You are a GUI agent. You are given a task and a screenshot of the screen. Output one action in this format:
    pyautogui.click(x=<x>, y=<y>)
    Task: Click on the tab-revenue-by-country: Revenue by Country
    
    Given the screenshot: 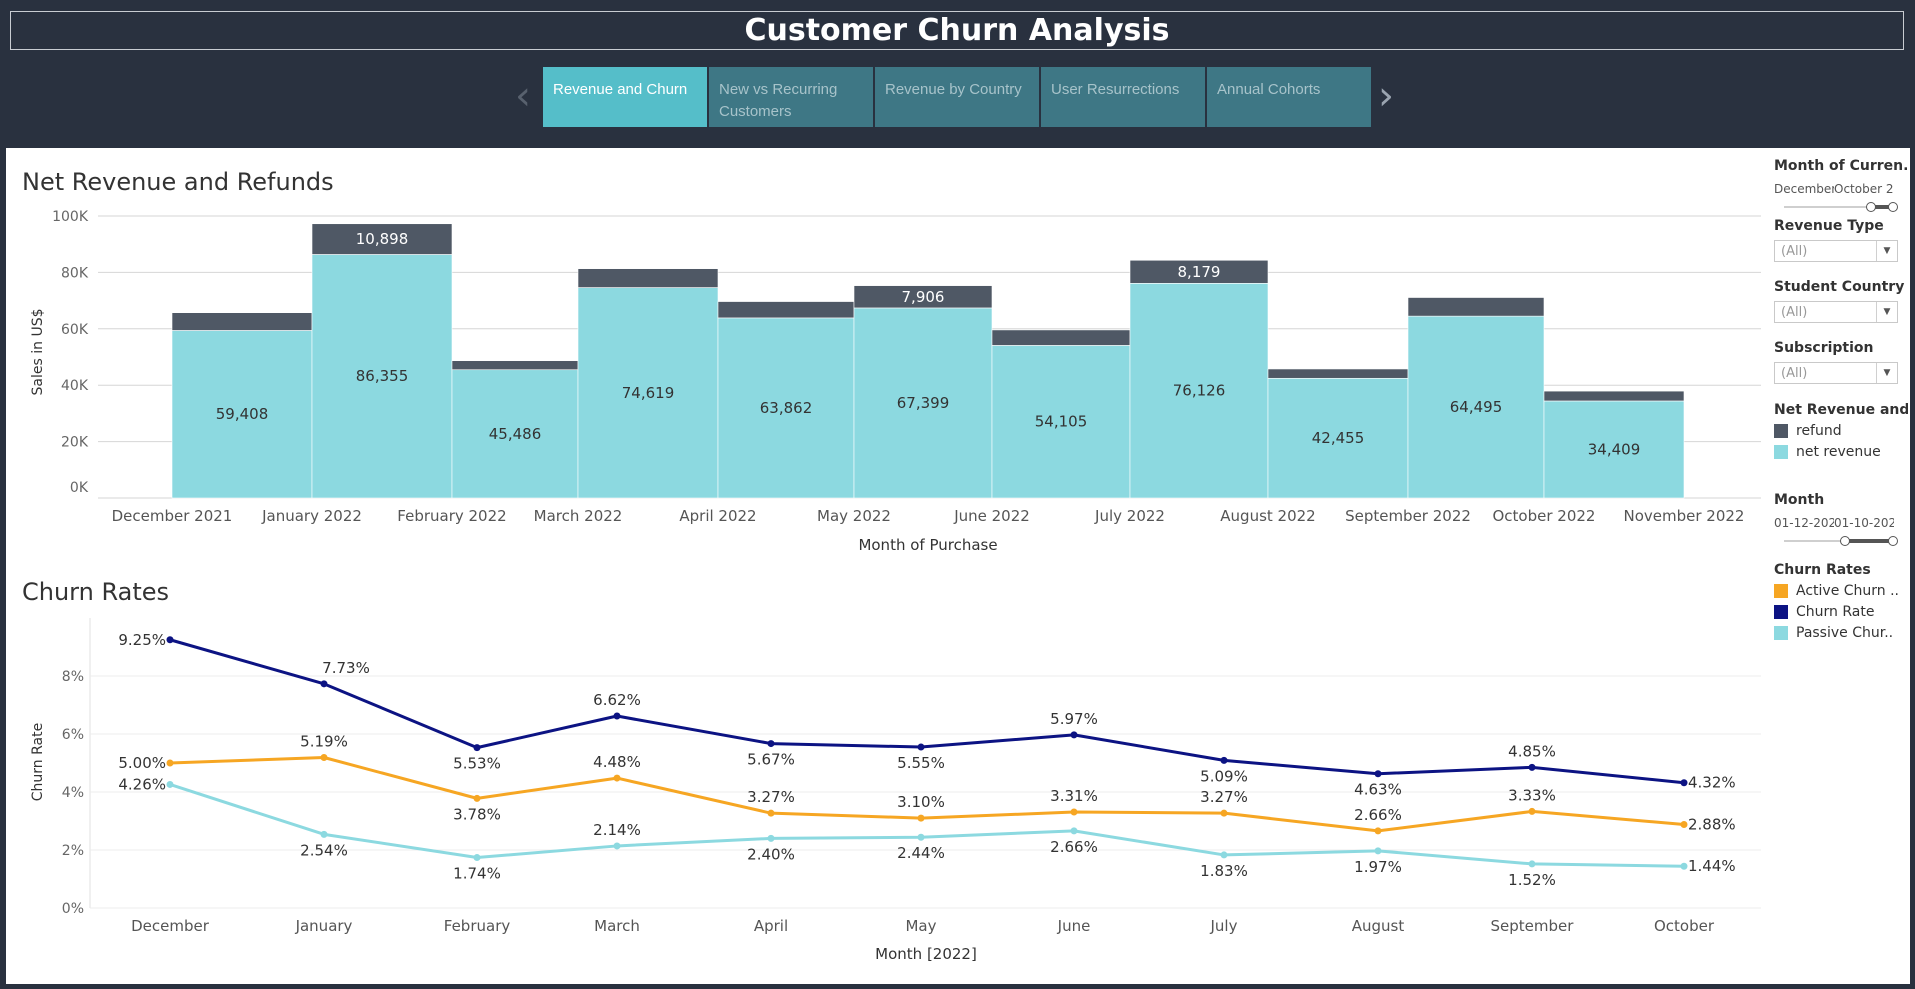 What is the action you would take?
    pyautogui.click(x=957, y=97)
    